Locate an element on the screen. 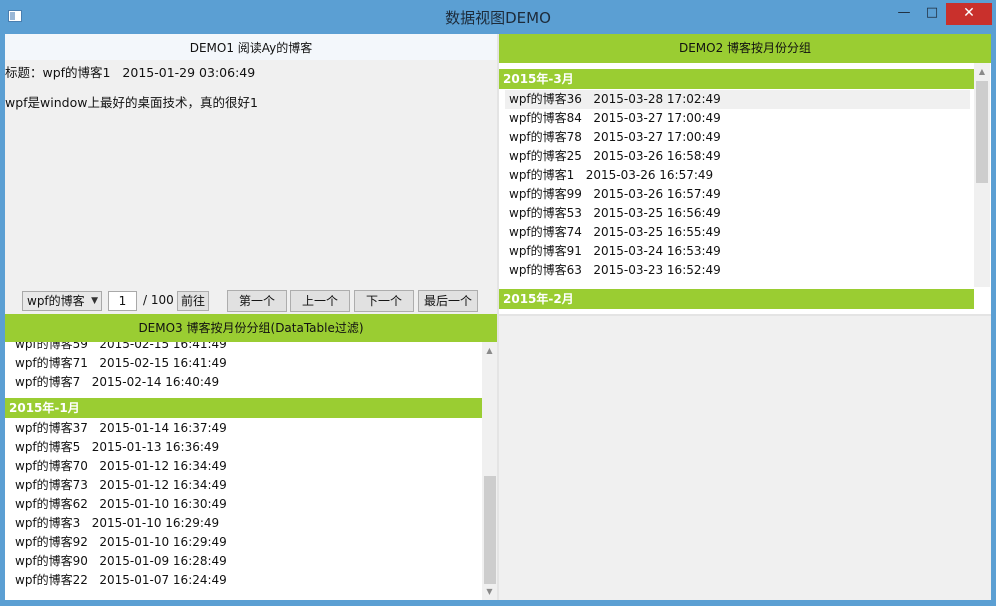 The width and height of the screenshot is (996, 606). last-button: 最后一个 is located at coordinates (448, 301).